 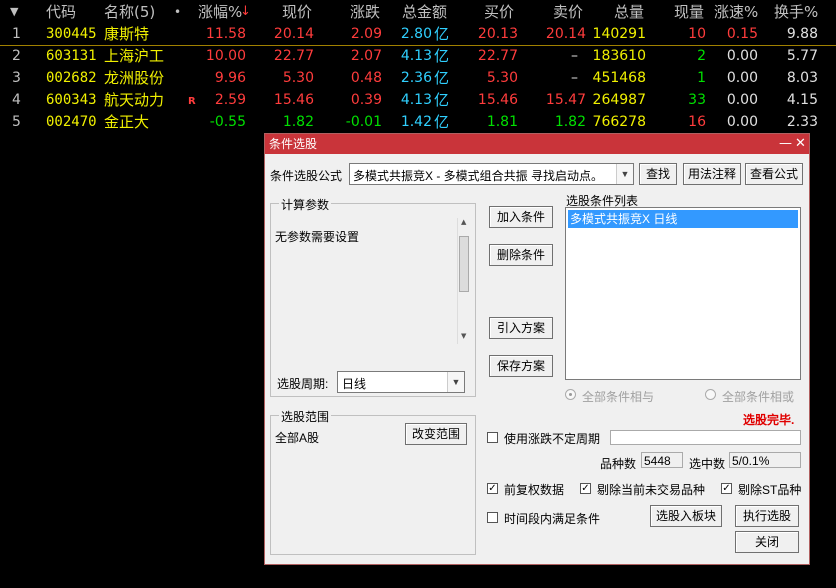 I want to click on col-volume-header: 总量, so click(x=629, y=12).